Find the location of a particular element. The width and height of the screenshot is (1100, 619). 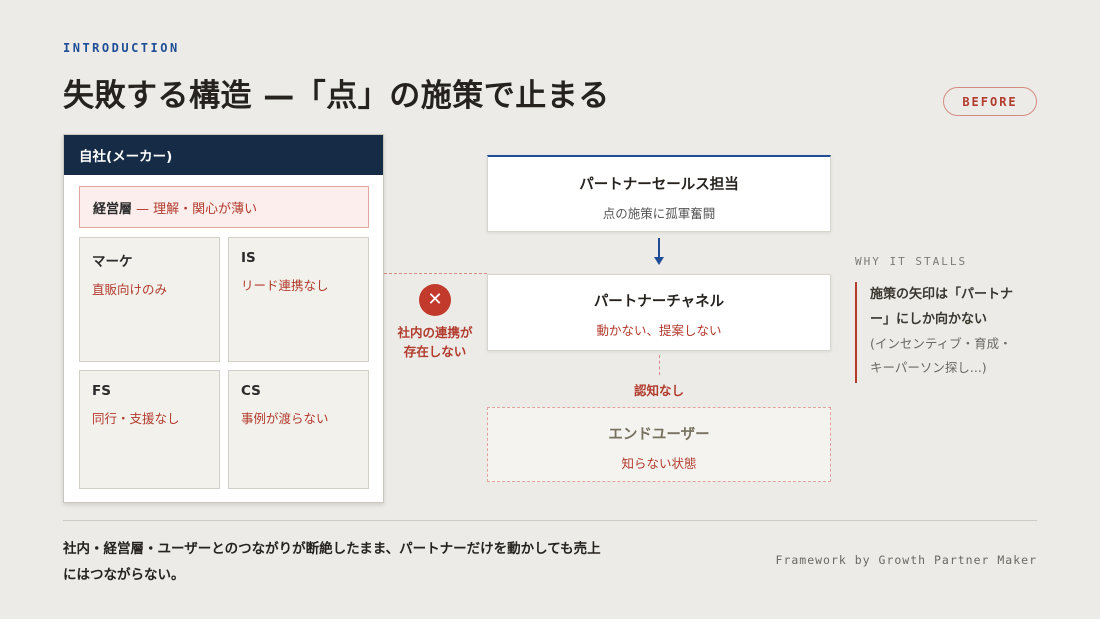

partner-channel-title: パートナーチャネル is located at coordinates (659, 302).